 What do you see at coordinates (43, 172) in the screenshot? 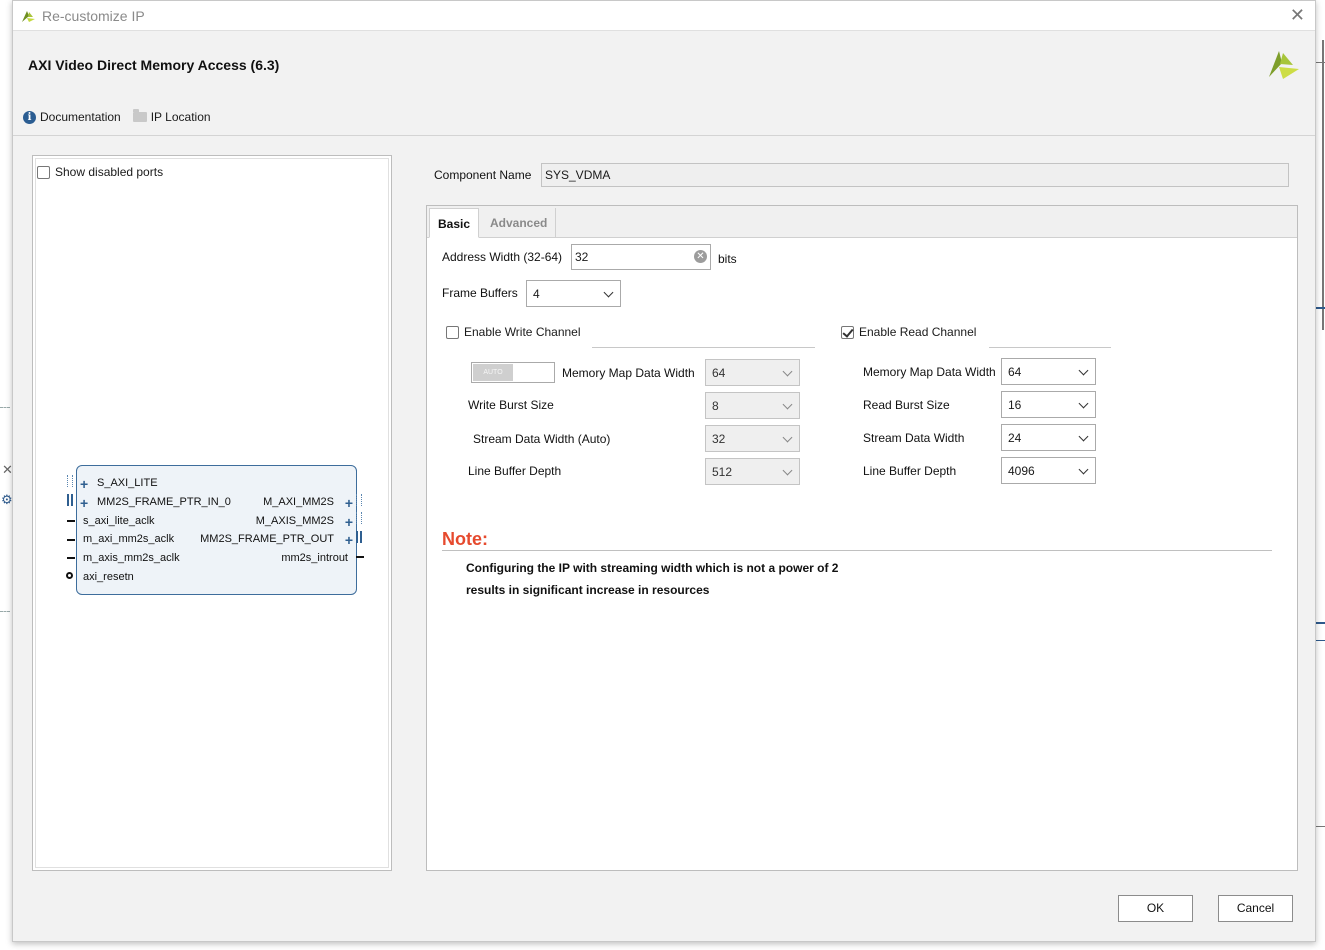
I see `show-disabled-ports-box` at bounding box center [43, 172].